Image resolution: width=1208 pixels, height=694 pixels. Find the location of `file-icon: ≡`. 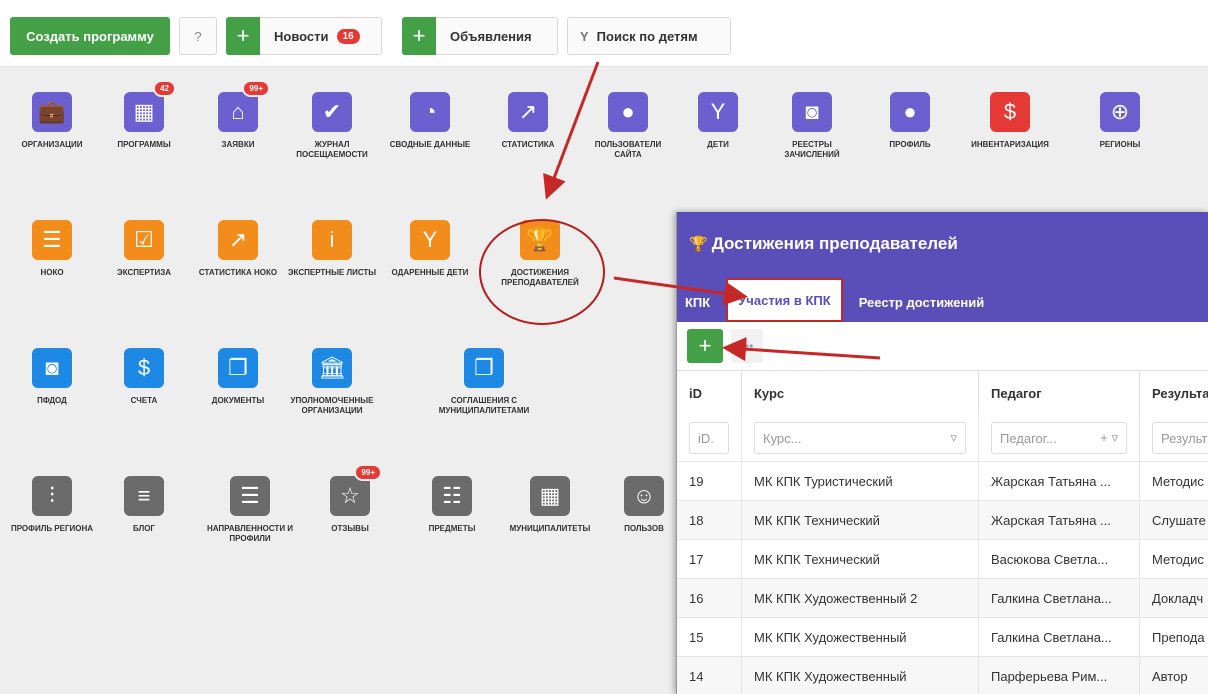

file-icon: ≡ is located at coordinates (144, 496).